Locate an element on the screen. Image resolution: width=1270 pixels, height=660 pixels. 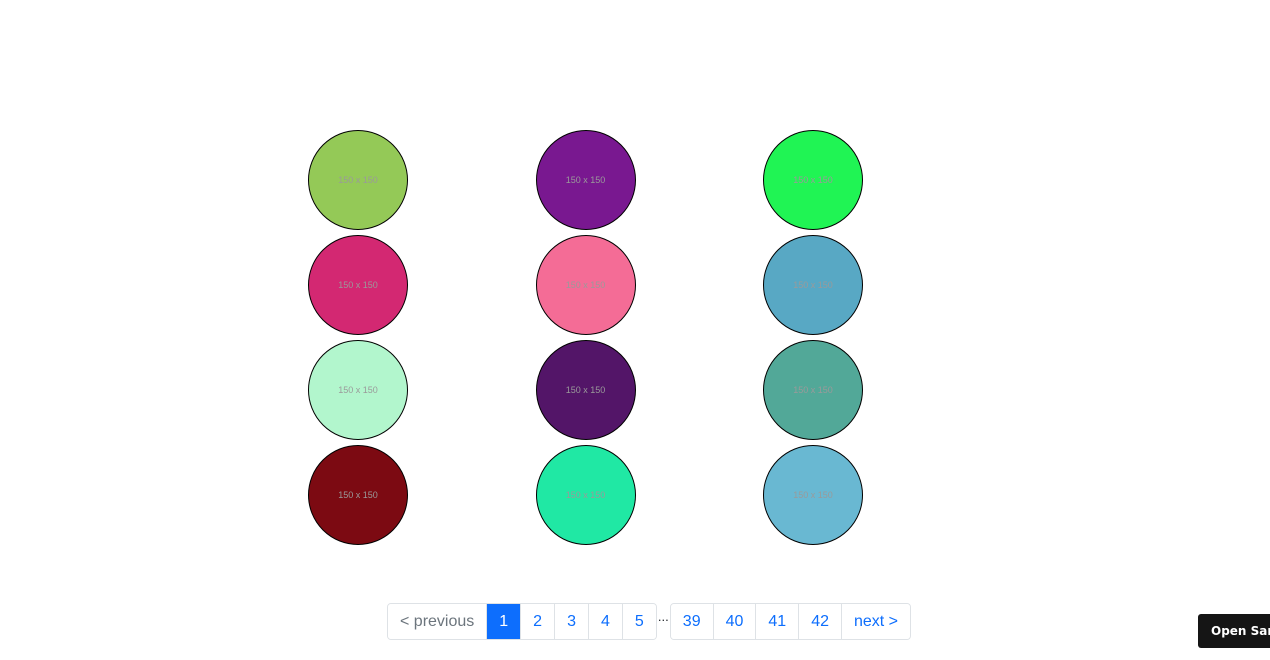
page-link-39: 39 is located at coordinates (691, 621).